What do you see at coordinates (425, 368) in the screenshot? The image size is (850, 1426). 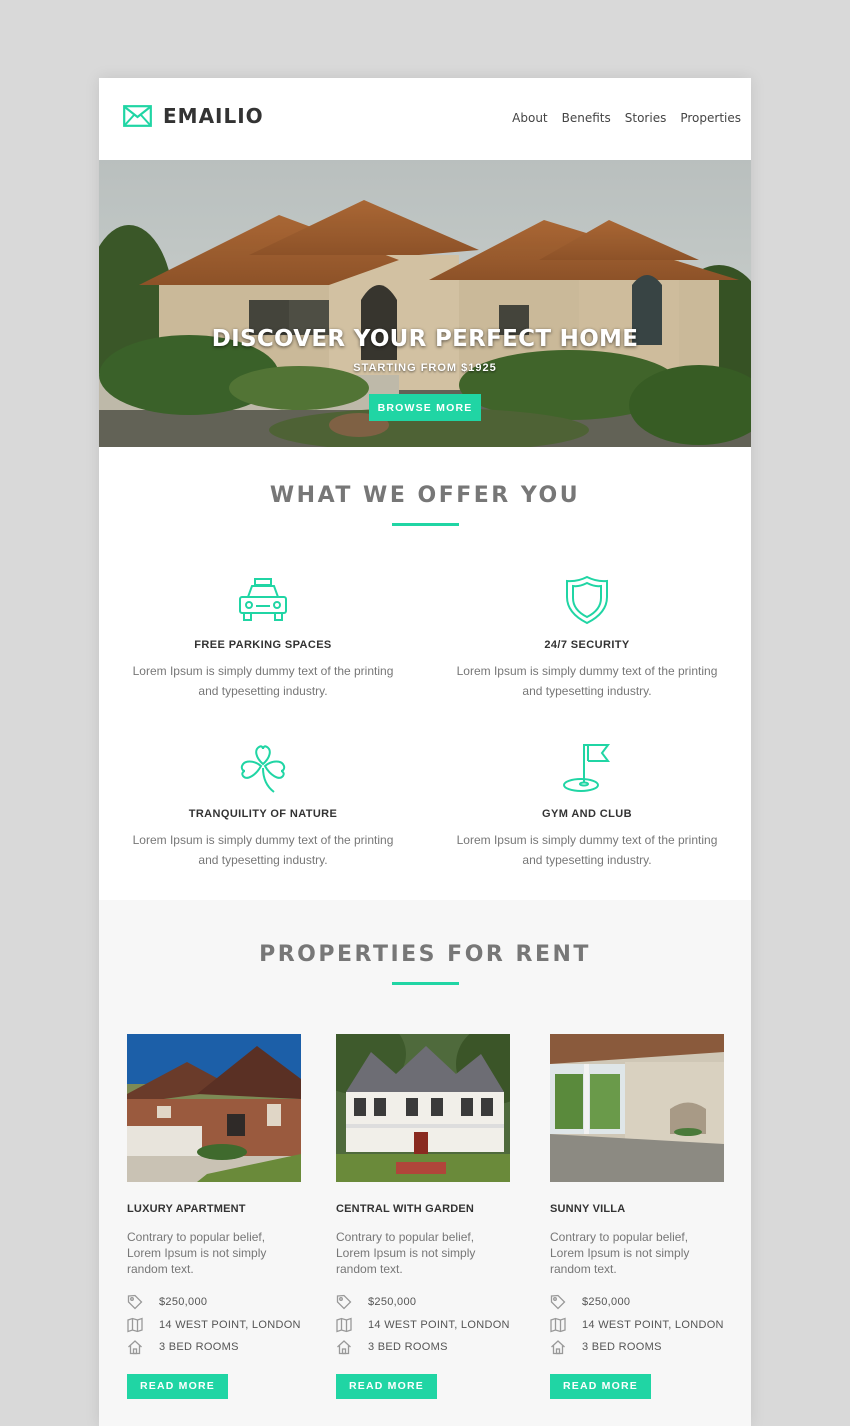 I see `hero-subtitle: STARTING FROM $1925` at bounding box center [425, 368].